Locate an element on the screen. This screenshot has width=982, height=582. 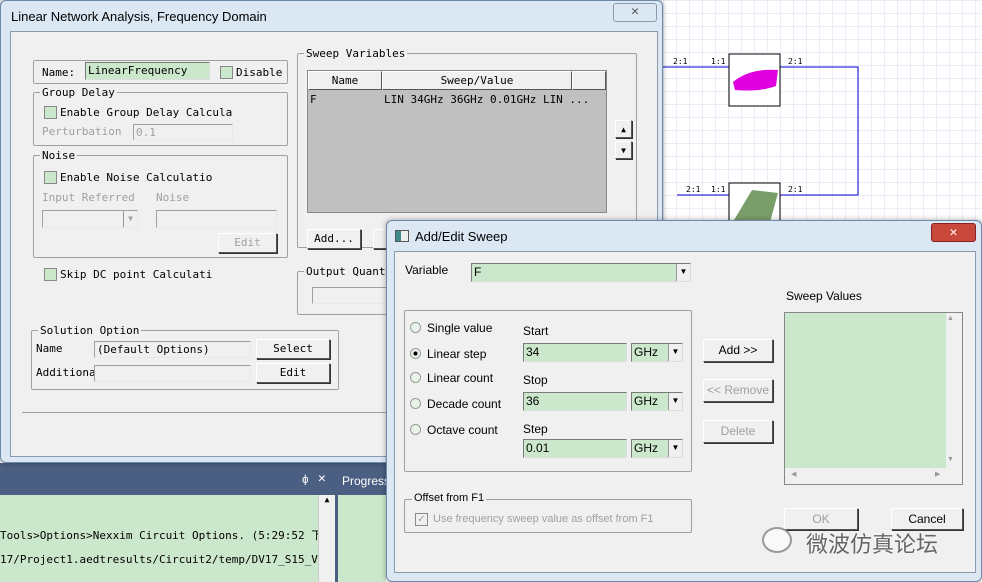
delete-button: Delete is located at coordinates (738, 431).